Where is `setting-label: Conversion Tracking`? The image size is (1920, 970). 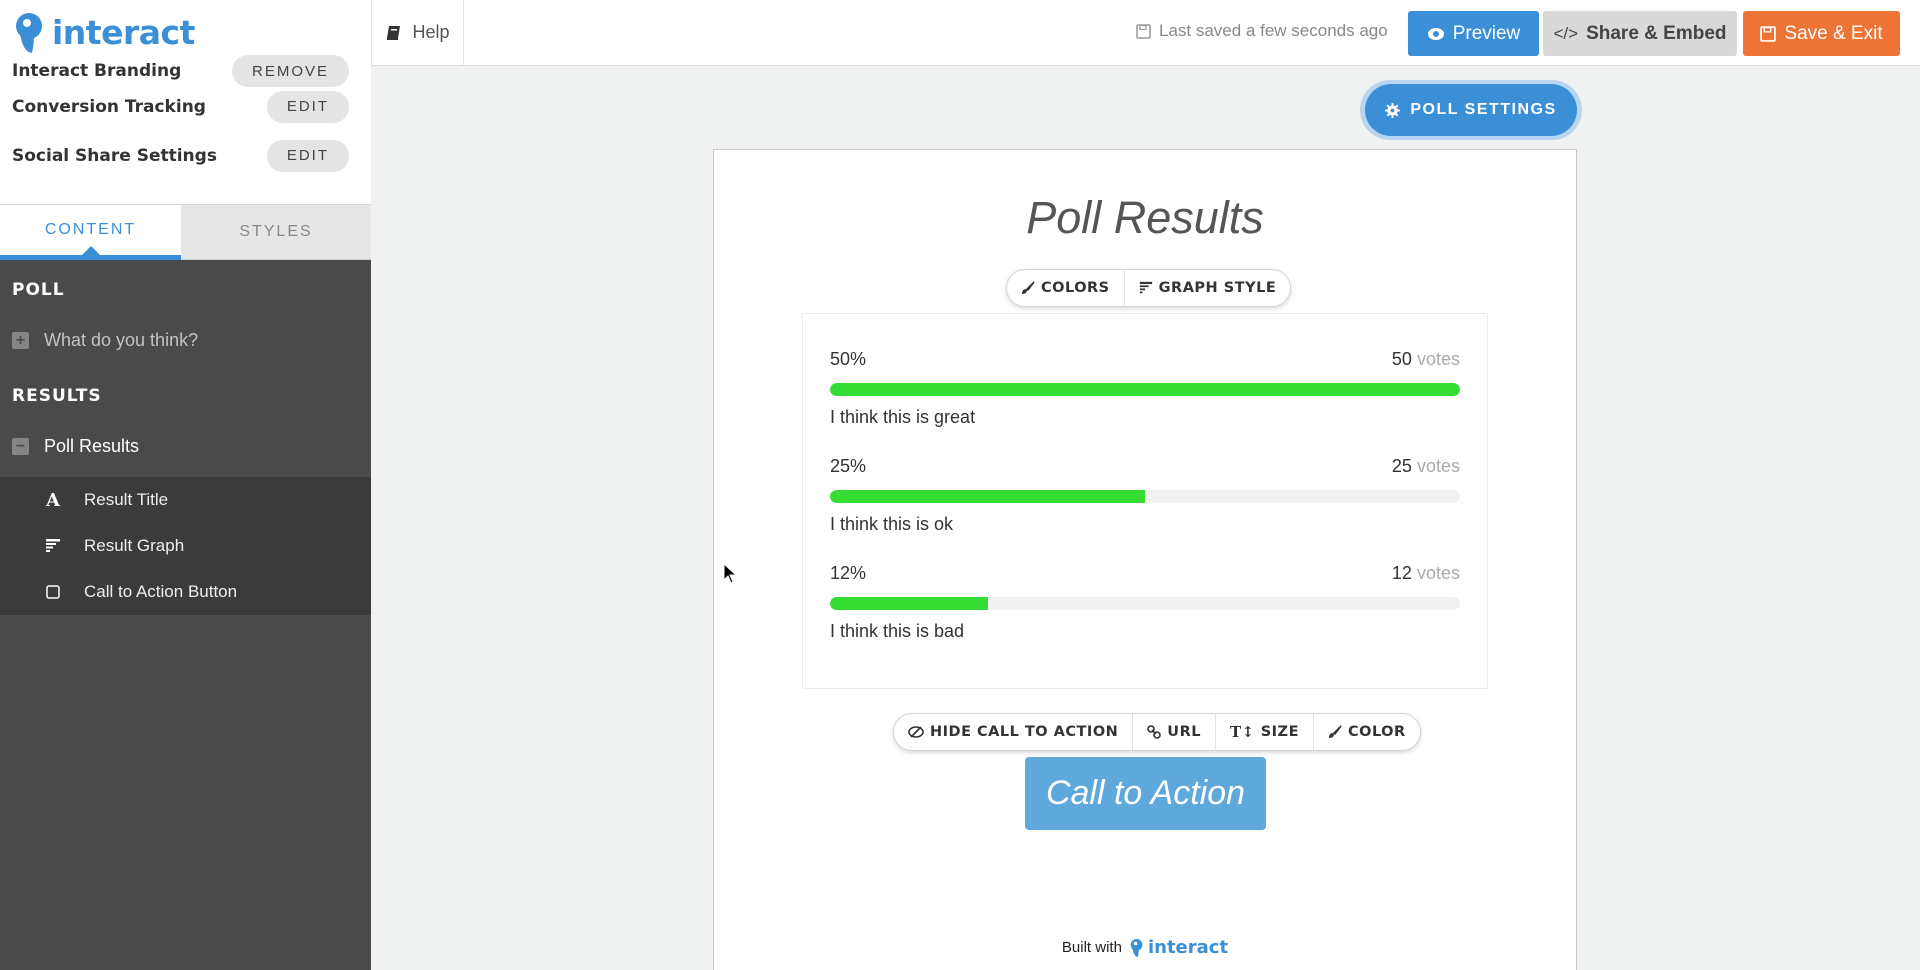 setting-label: Conversion Tracking is located at coordinates (109, 106).